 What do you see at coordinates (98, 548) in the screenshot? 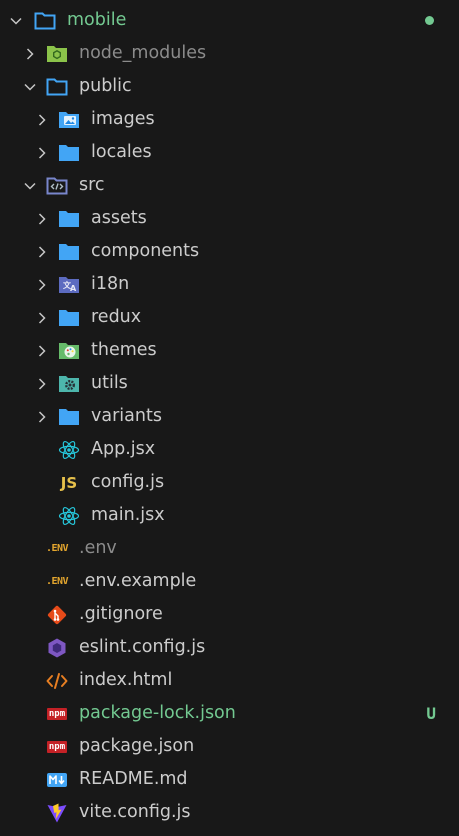
I see `tree-item-label: .env` at bounding box center [98, 548].